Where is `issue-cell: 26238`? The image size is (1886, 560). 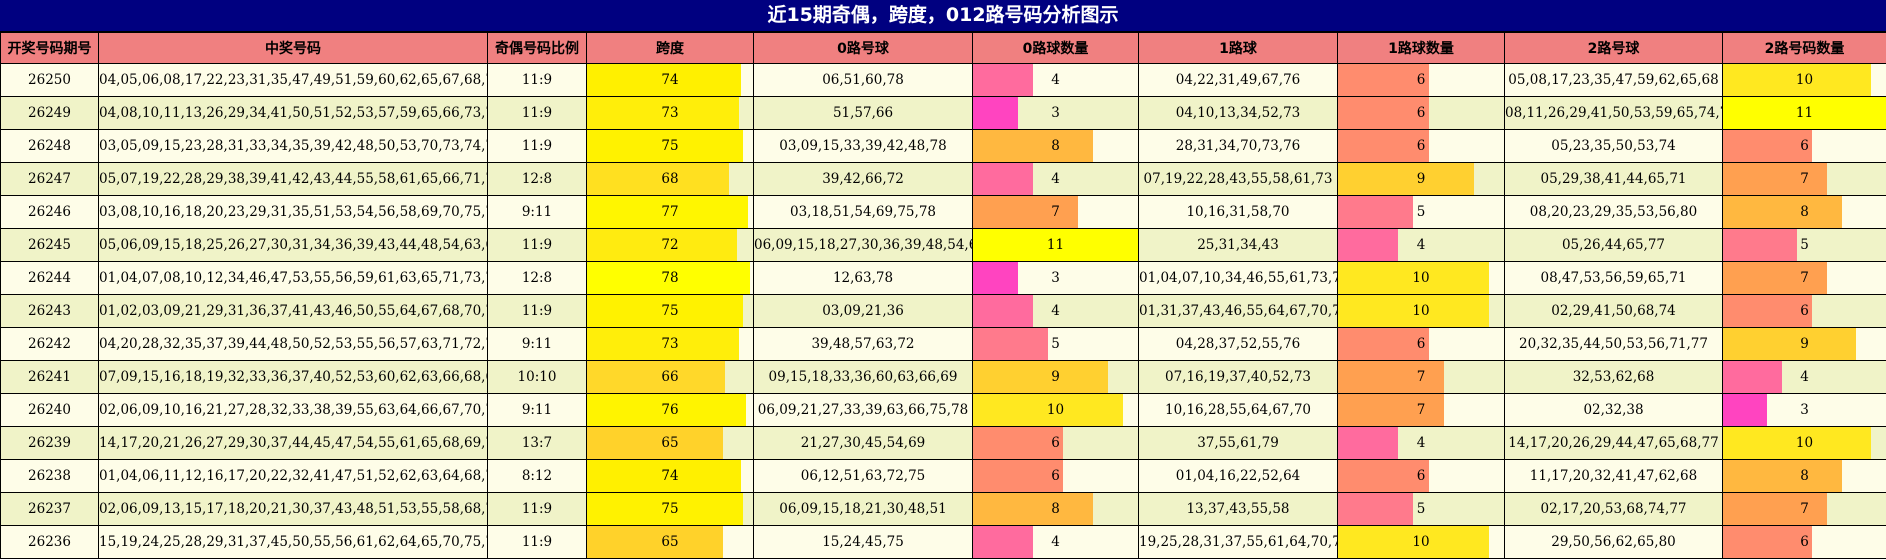
issue-cell: 26238 is located at coordinates (49, 476).